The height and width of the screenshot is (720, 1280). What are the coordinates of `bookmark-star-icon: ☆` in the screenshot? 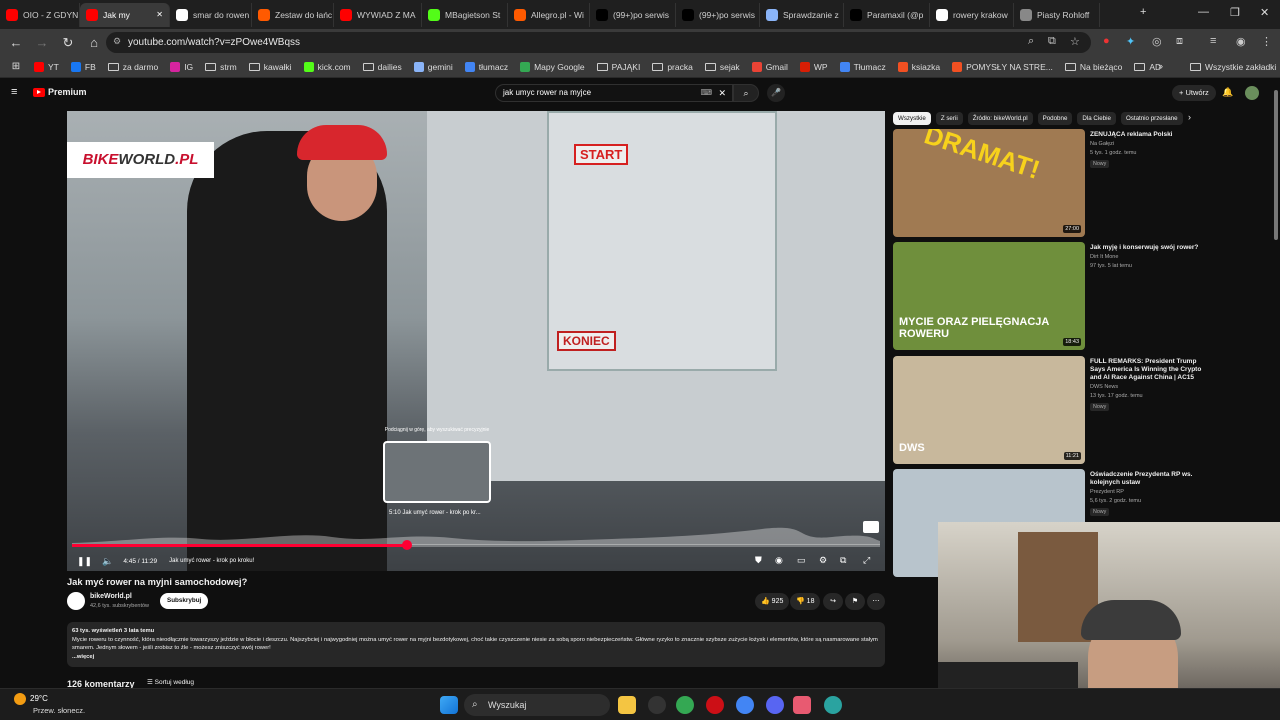 It's located at (1075, 41).